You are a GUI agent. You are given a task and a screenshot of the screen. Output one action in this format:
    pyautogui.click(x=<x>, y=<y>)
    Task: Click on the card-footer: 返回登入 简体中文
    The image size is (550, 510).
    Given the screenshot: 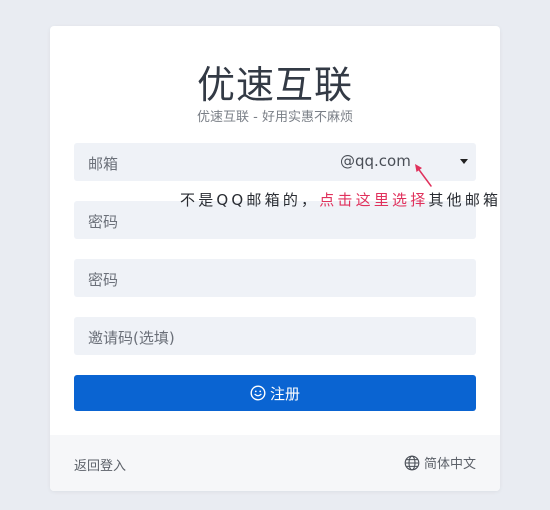 What is the action you would take?
    pyautogui.click(x=275, y=463)
    